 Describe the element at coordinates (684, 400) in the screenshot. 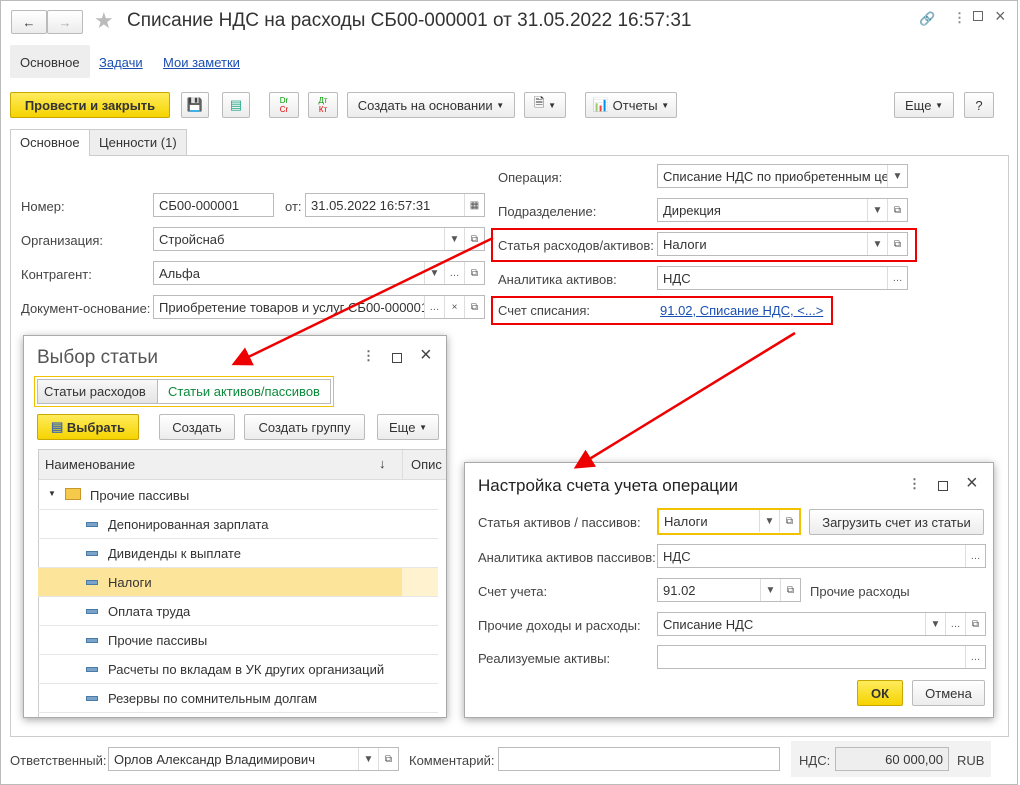

I see `arrow-to-account-dialog` at that location.